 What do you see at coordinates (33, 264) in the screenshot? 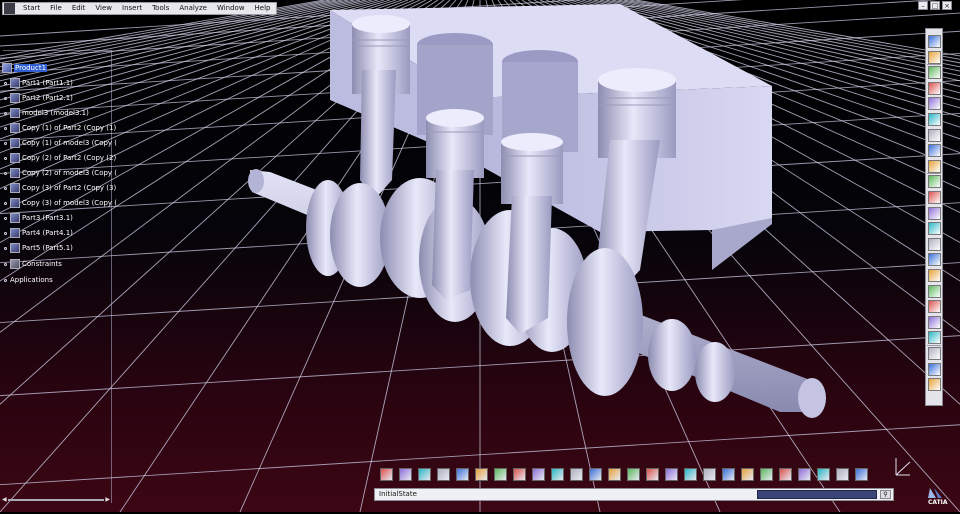
I see `tree-node: Constraints` at bounding box center [33, 264].